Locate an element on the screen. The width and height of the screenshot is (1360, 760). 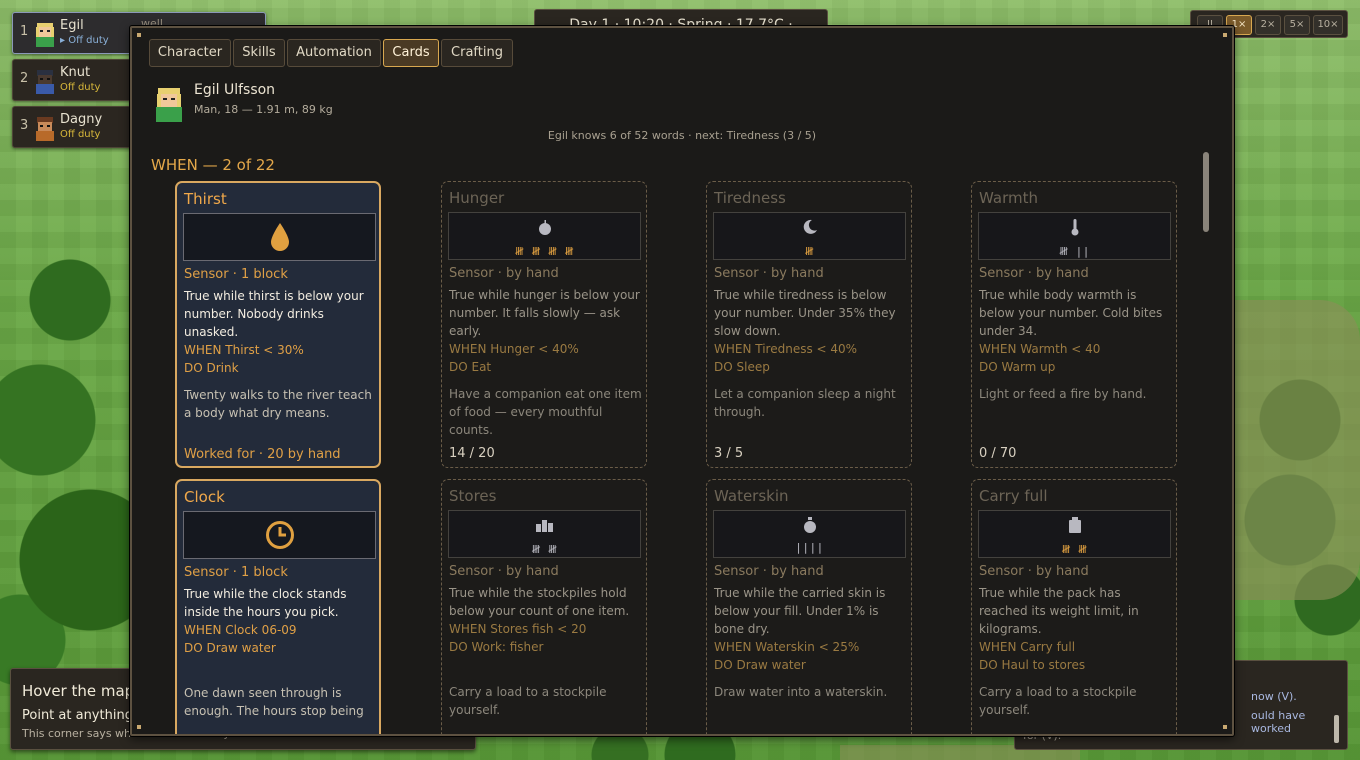
tab-crafting: Crafting is located at coordinates (477, 53).